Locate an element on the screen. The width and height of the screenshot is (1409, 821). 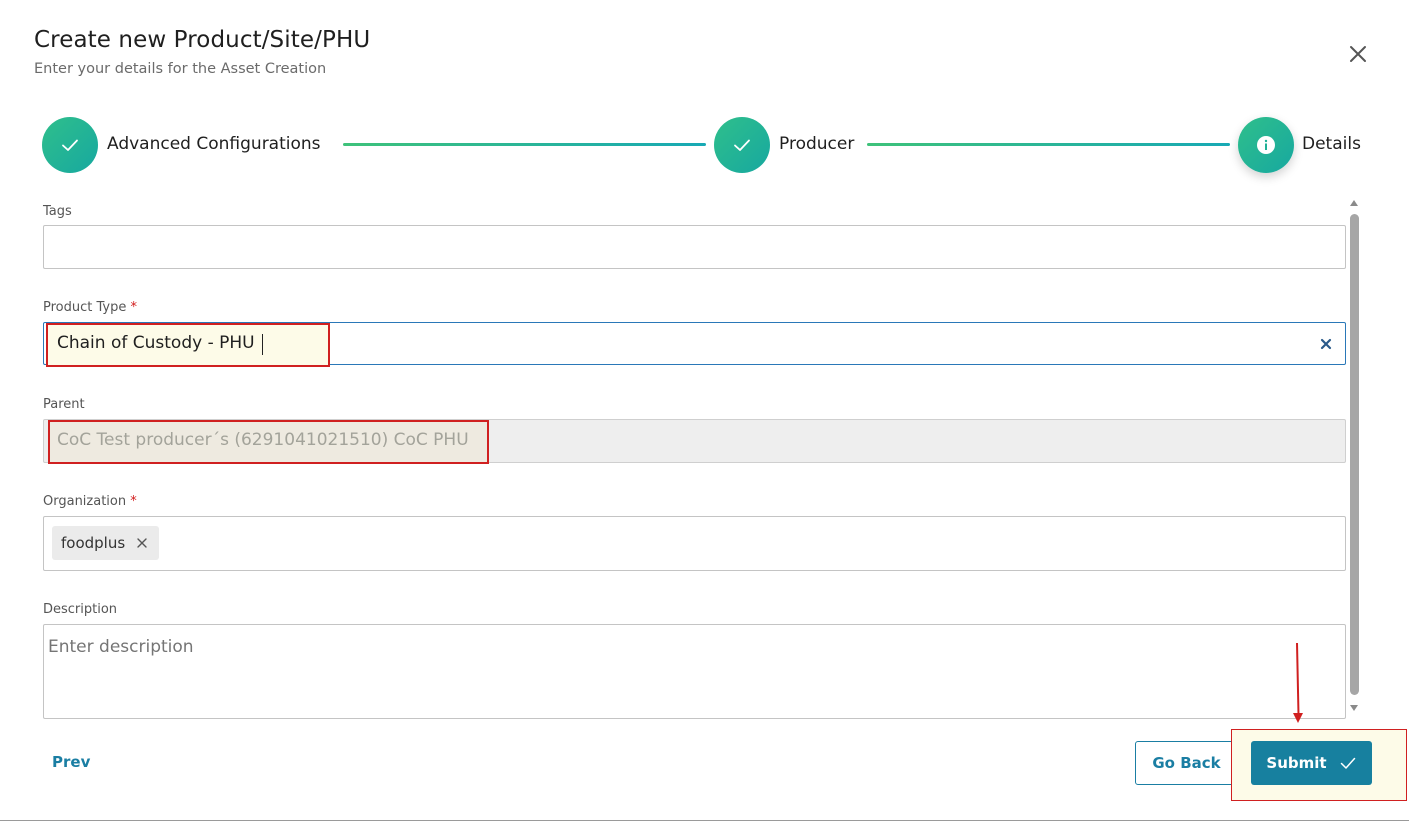
modal-title: Create new Product/Site/PHU is located at coordinates (202, 40).